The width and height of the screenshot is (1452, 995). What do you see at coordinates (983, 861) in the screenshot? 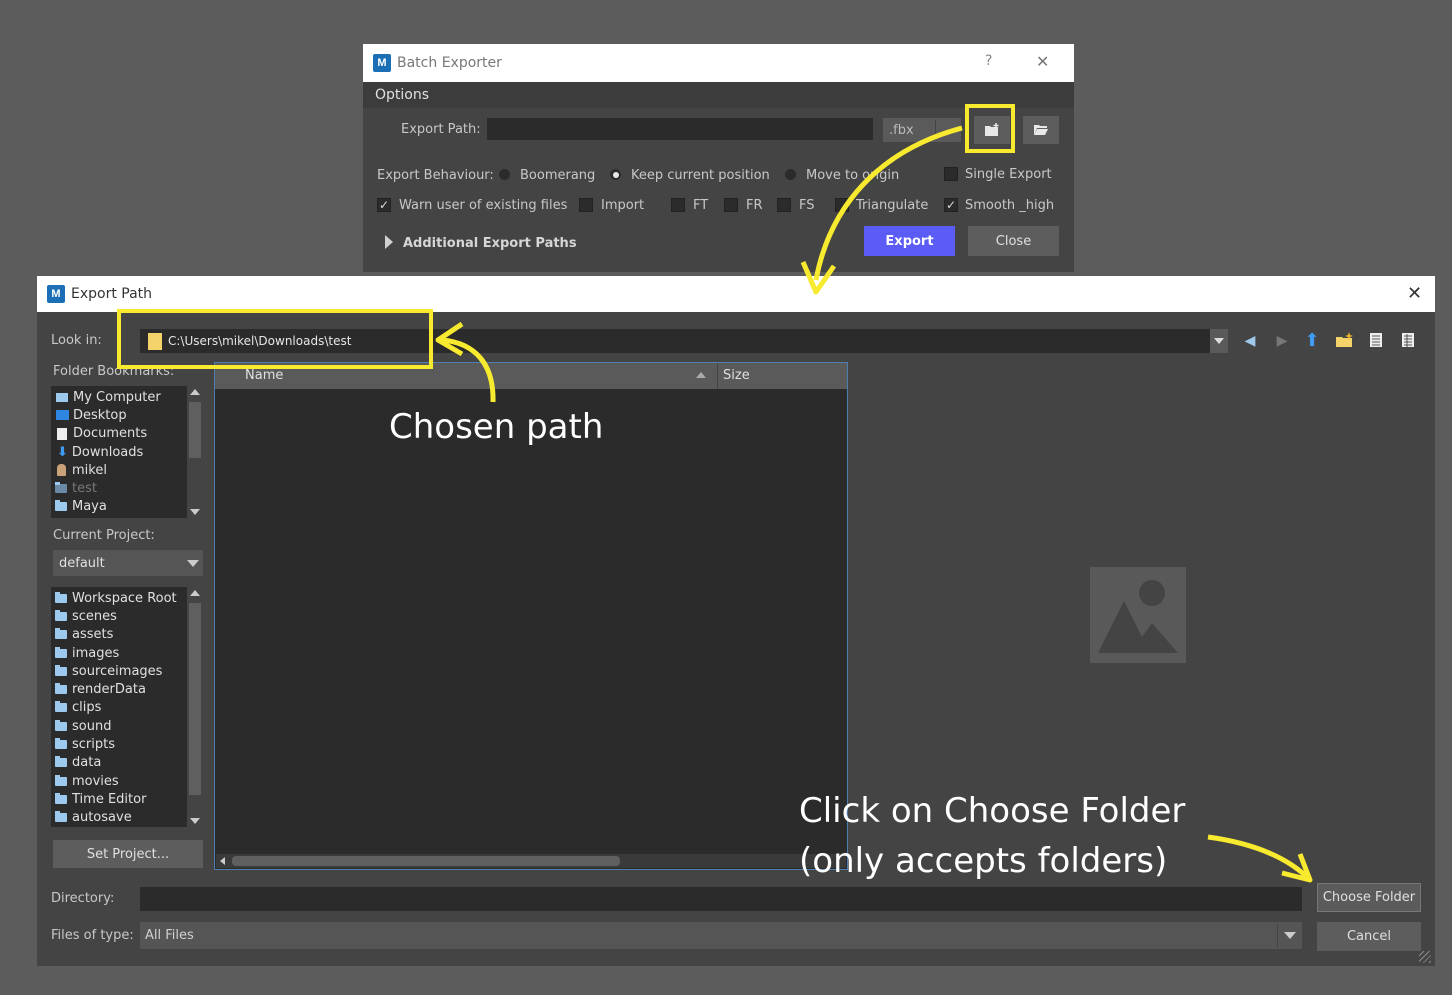
I see `annotation-click-choose-line2: (only accepts folders)` at bounding box center [983, 861].